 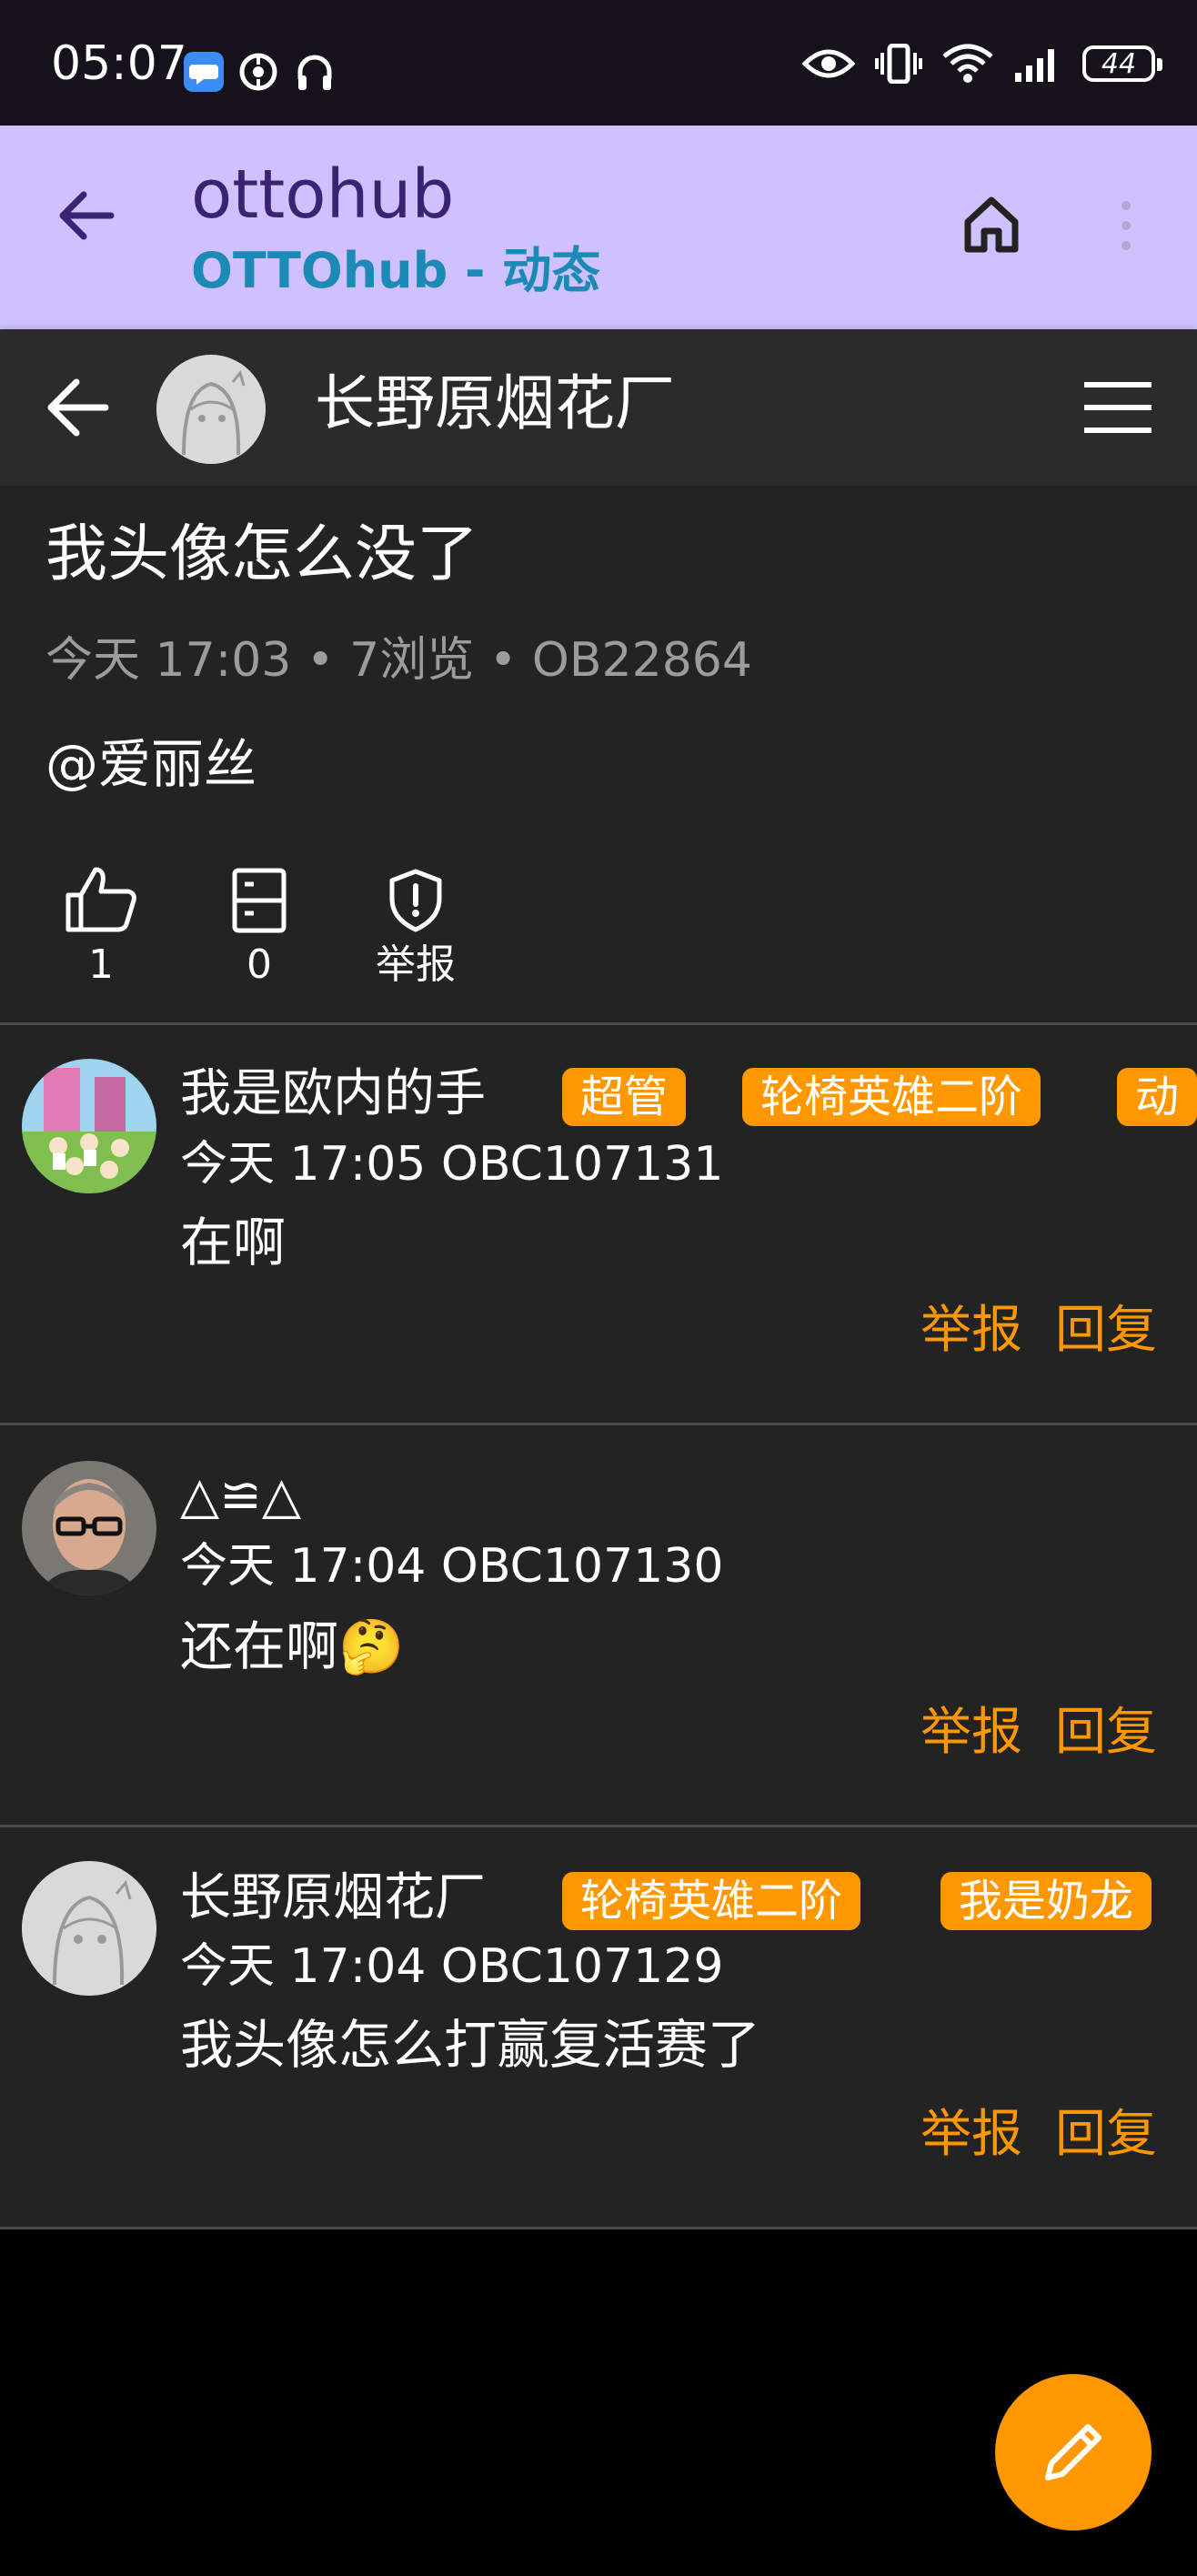 What do you see at coordinates (1046, 1901) in the screenshot?
I see `user-badge: 我是奶龙` at bounding box center [1046, 1901].